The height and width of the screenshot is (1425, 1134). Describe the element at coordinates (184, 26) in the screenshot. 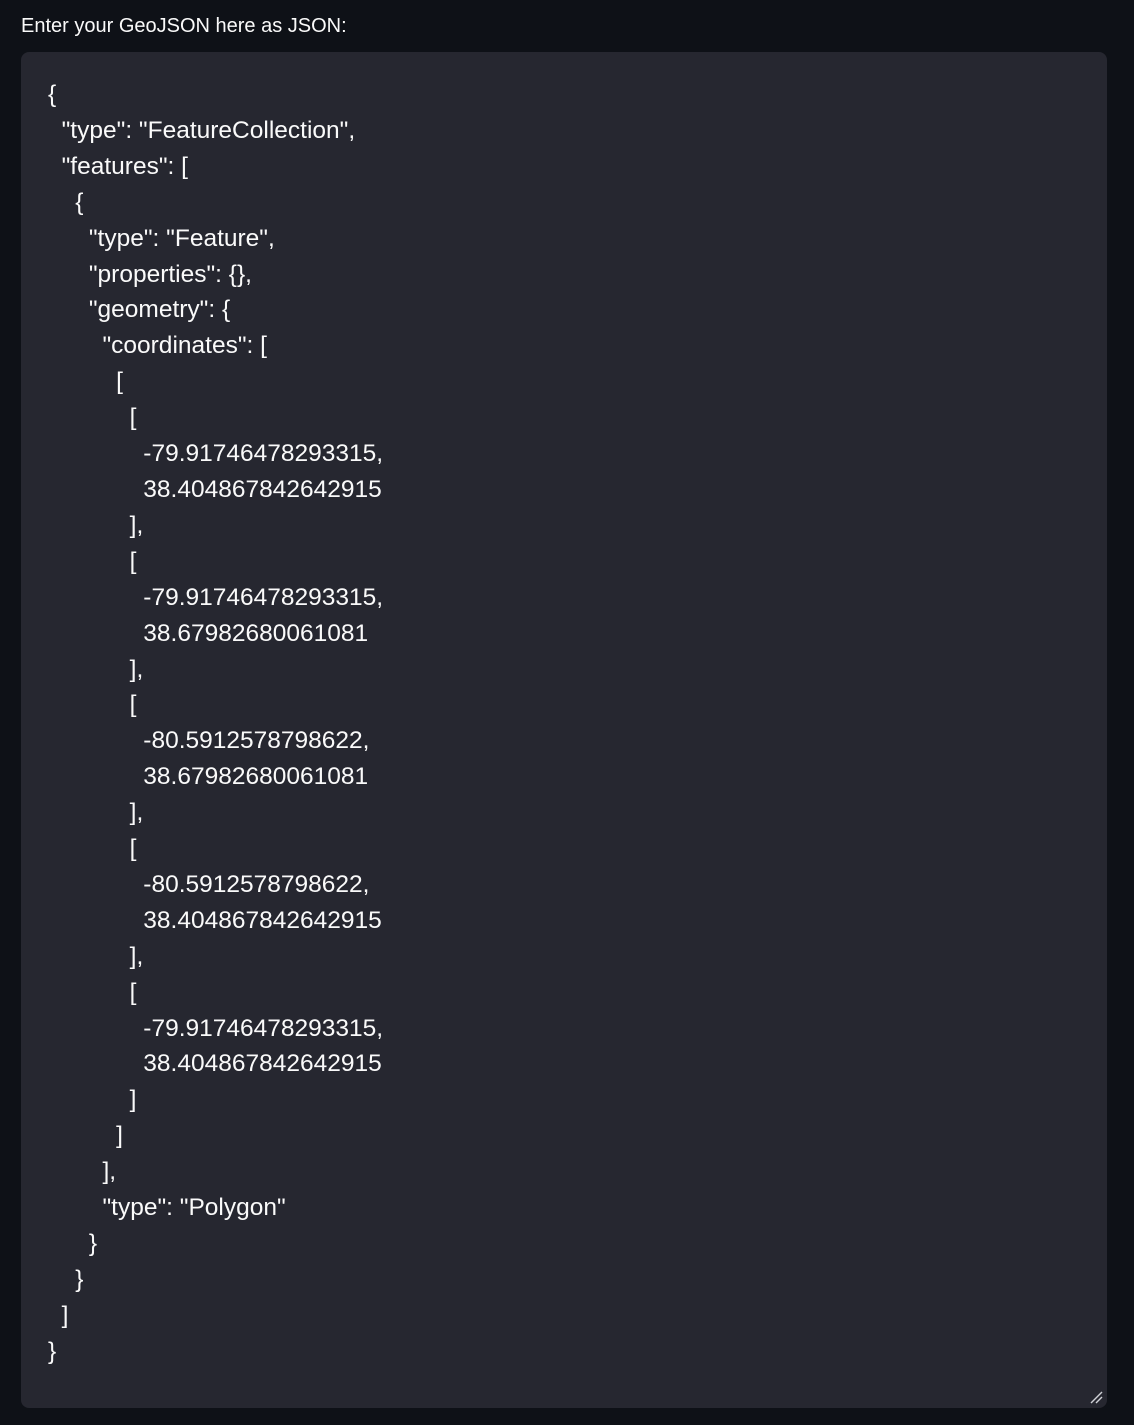

I see `geojson-input-label: Enter your GeoJSON here as JSON:` at that location.